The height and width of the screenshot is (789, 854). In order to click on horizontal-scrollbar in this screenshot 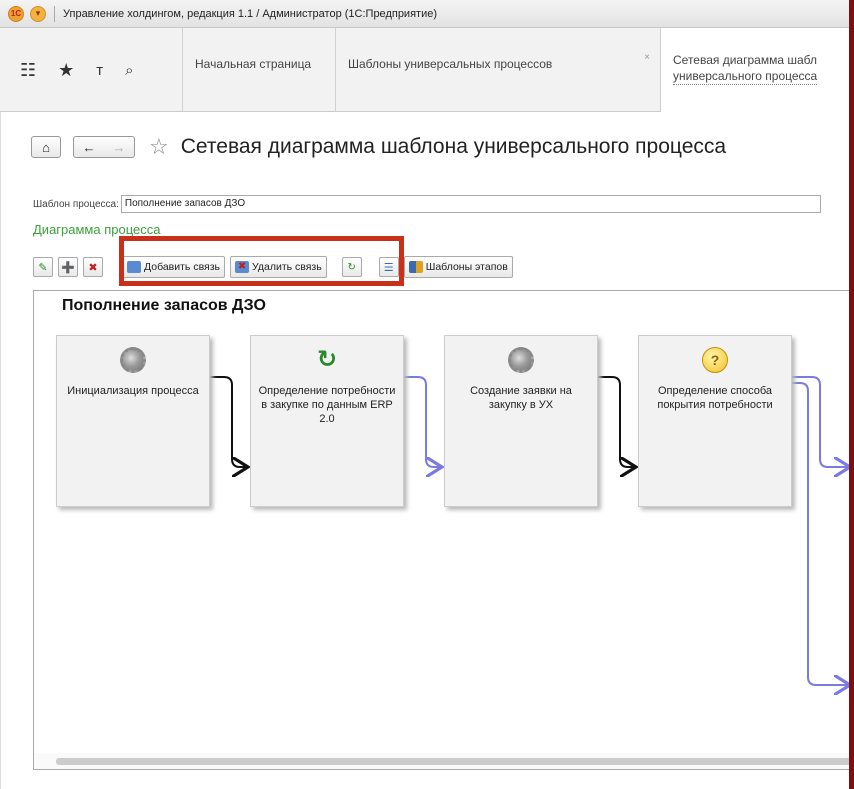, I will do `click(444, 761)`.